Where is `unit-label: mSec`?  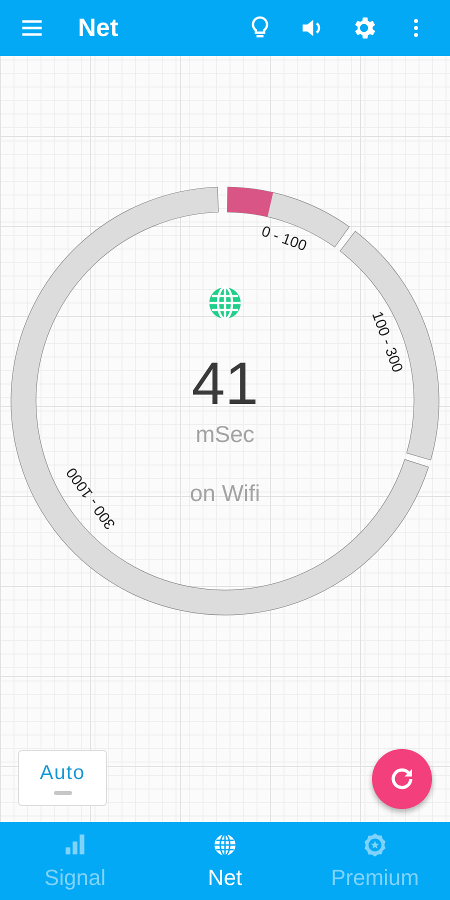
unit-label: mSec is located at coordinates (225, 434).